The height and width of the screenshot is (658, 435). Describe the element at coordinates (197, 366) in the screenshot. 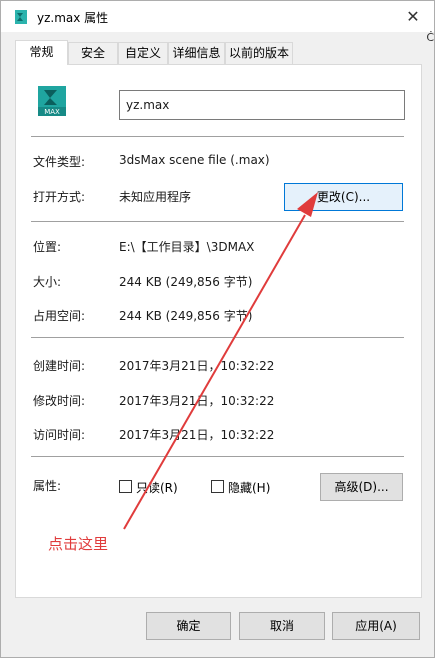

I see `created-value: 2017年3月21日，10:32:22` at that location.